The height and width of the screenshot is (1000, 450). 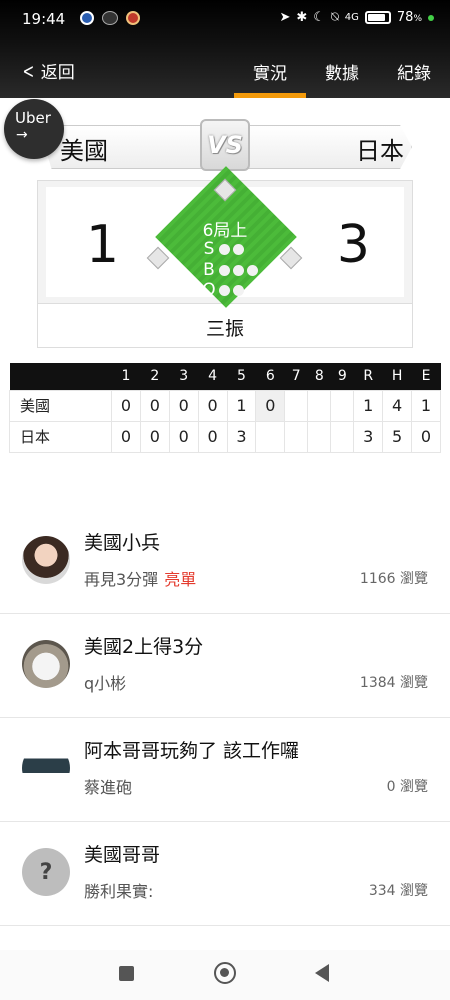 What do you see at coordinates (225, 666) in the screenshot?
I see `feed-item: 美國2上得3分 q小彬 1384 瀏覽` at bounding box center [225, 666].